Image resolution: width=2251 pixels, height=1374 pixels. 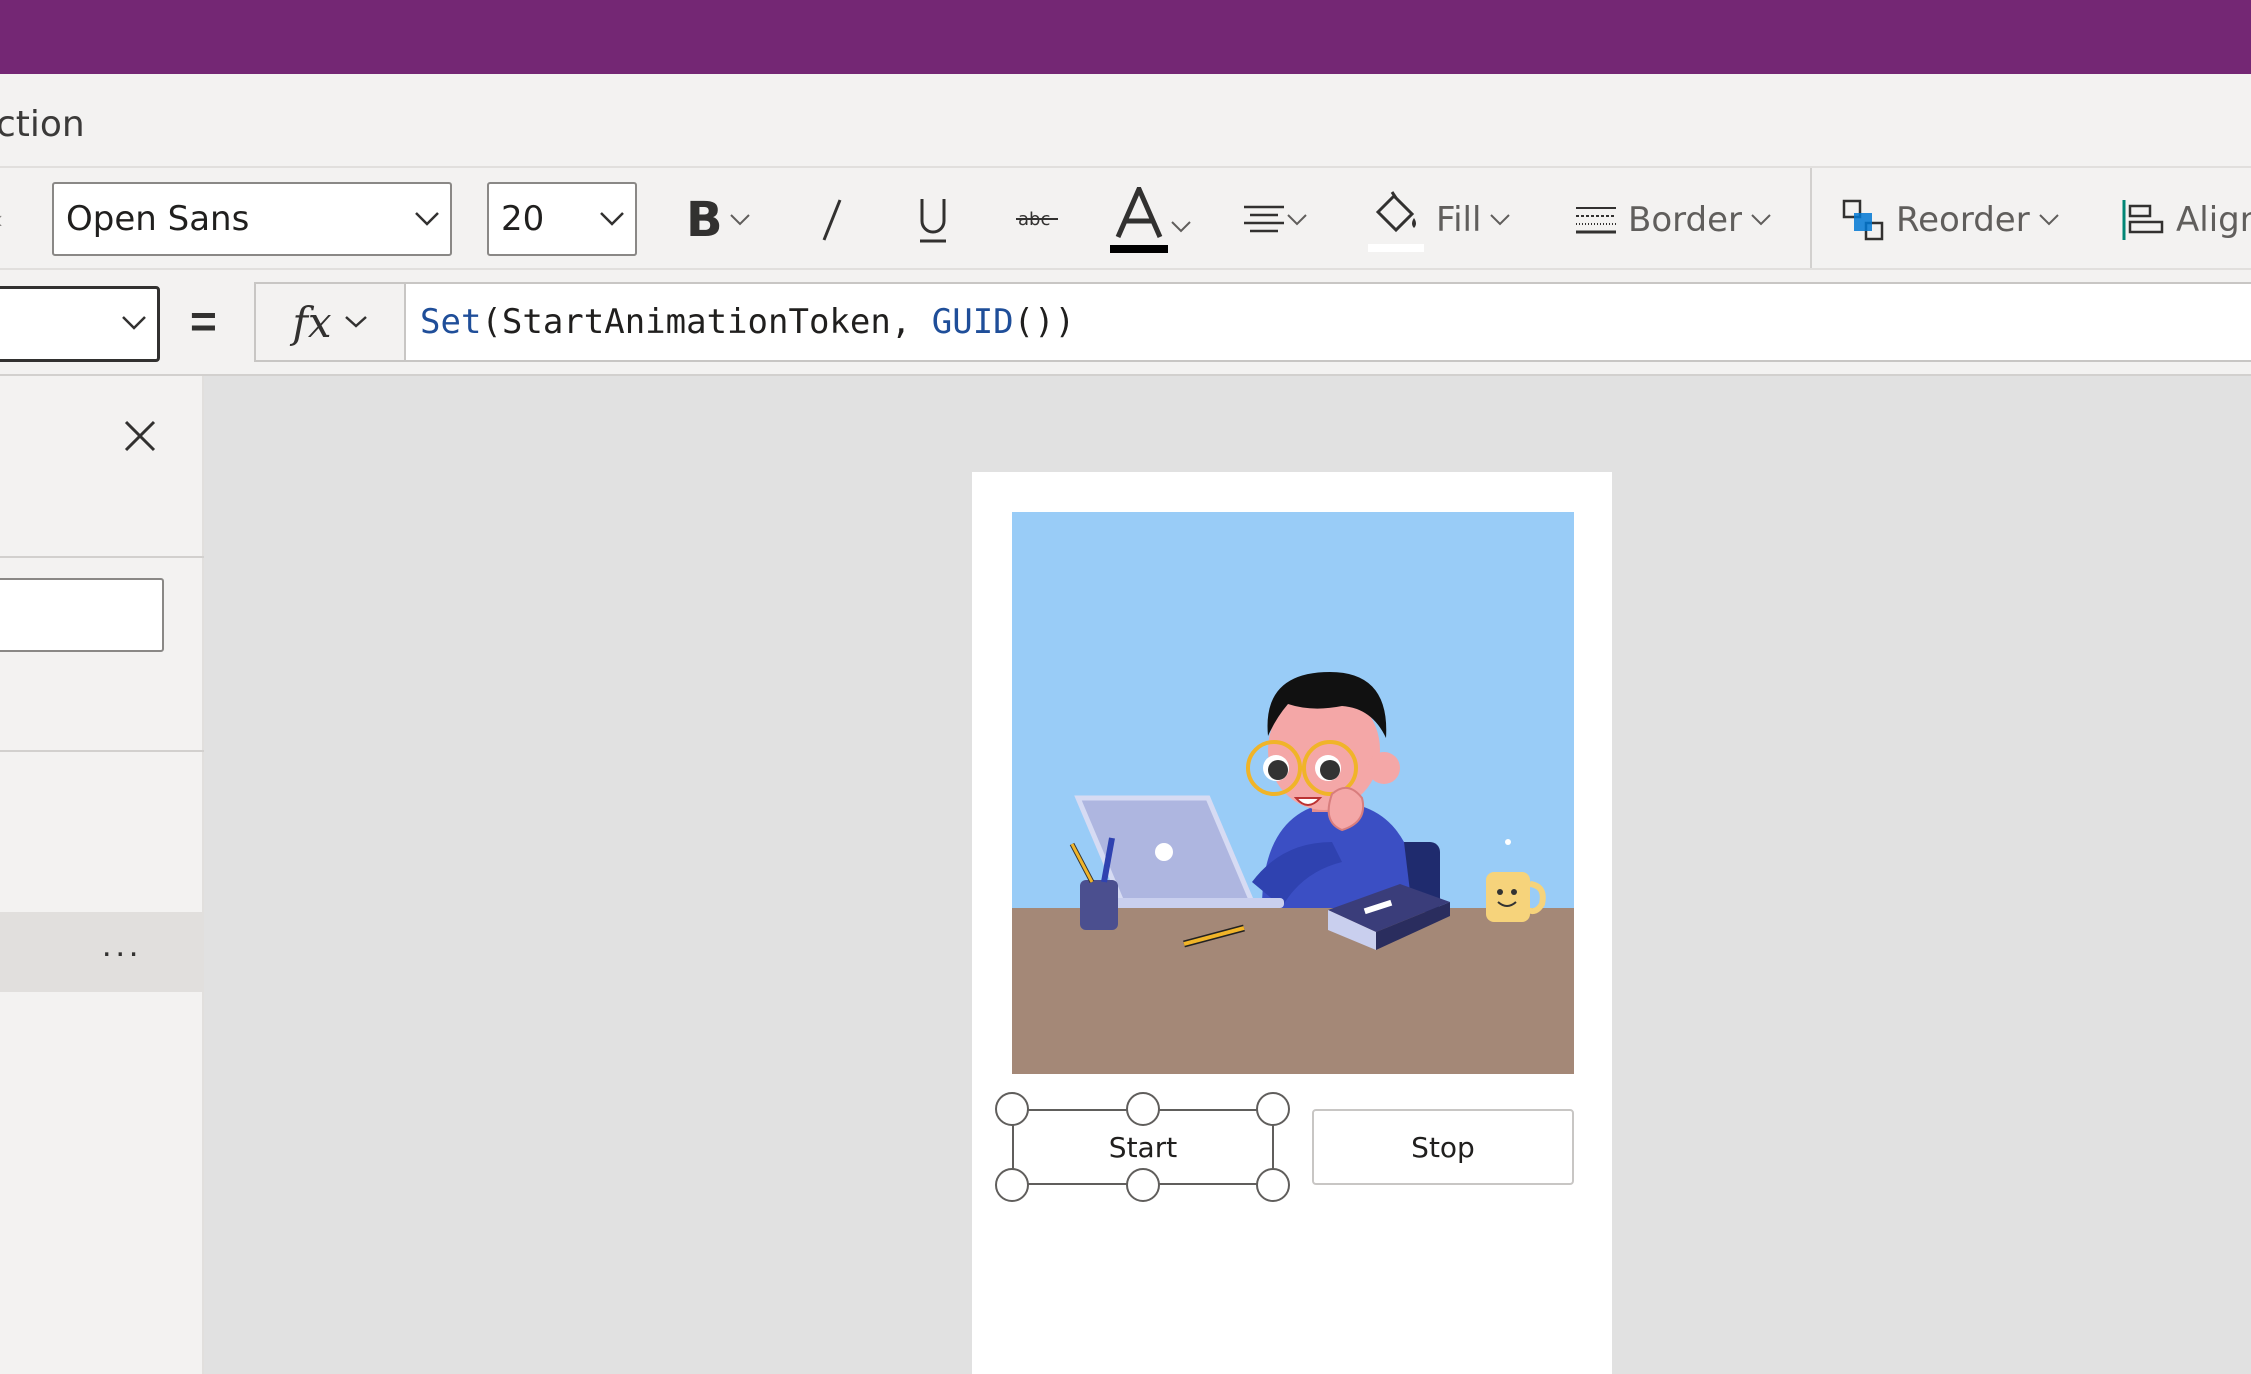 What do you see at coordinates (252, 219) in the screenshot?
I see `font-family-dropdown: Open Sans` at bounding box center [252, 219].